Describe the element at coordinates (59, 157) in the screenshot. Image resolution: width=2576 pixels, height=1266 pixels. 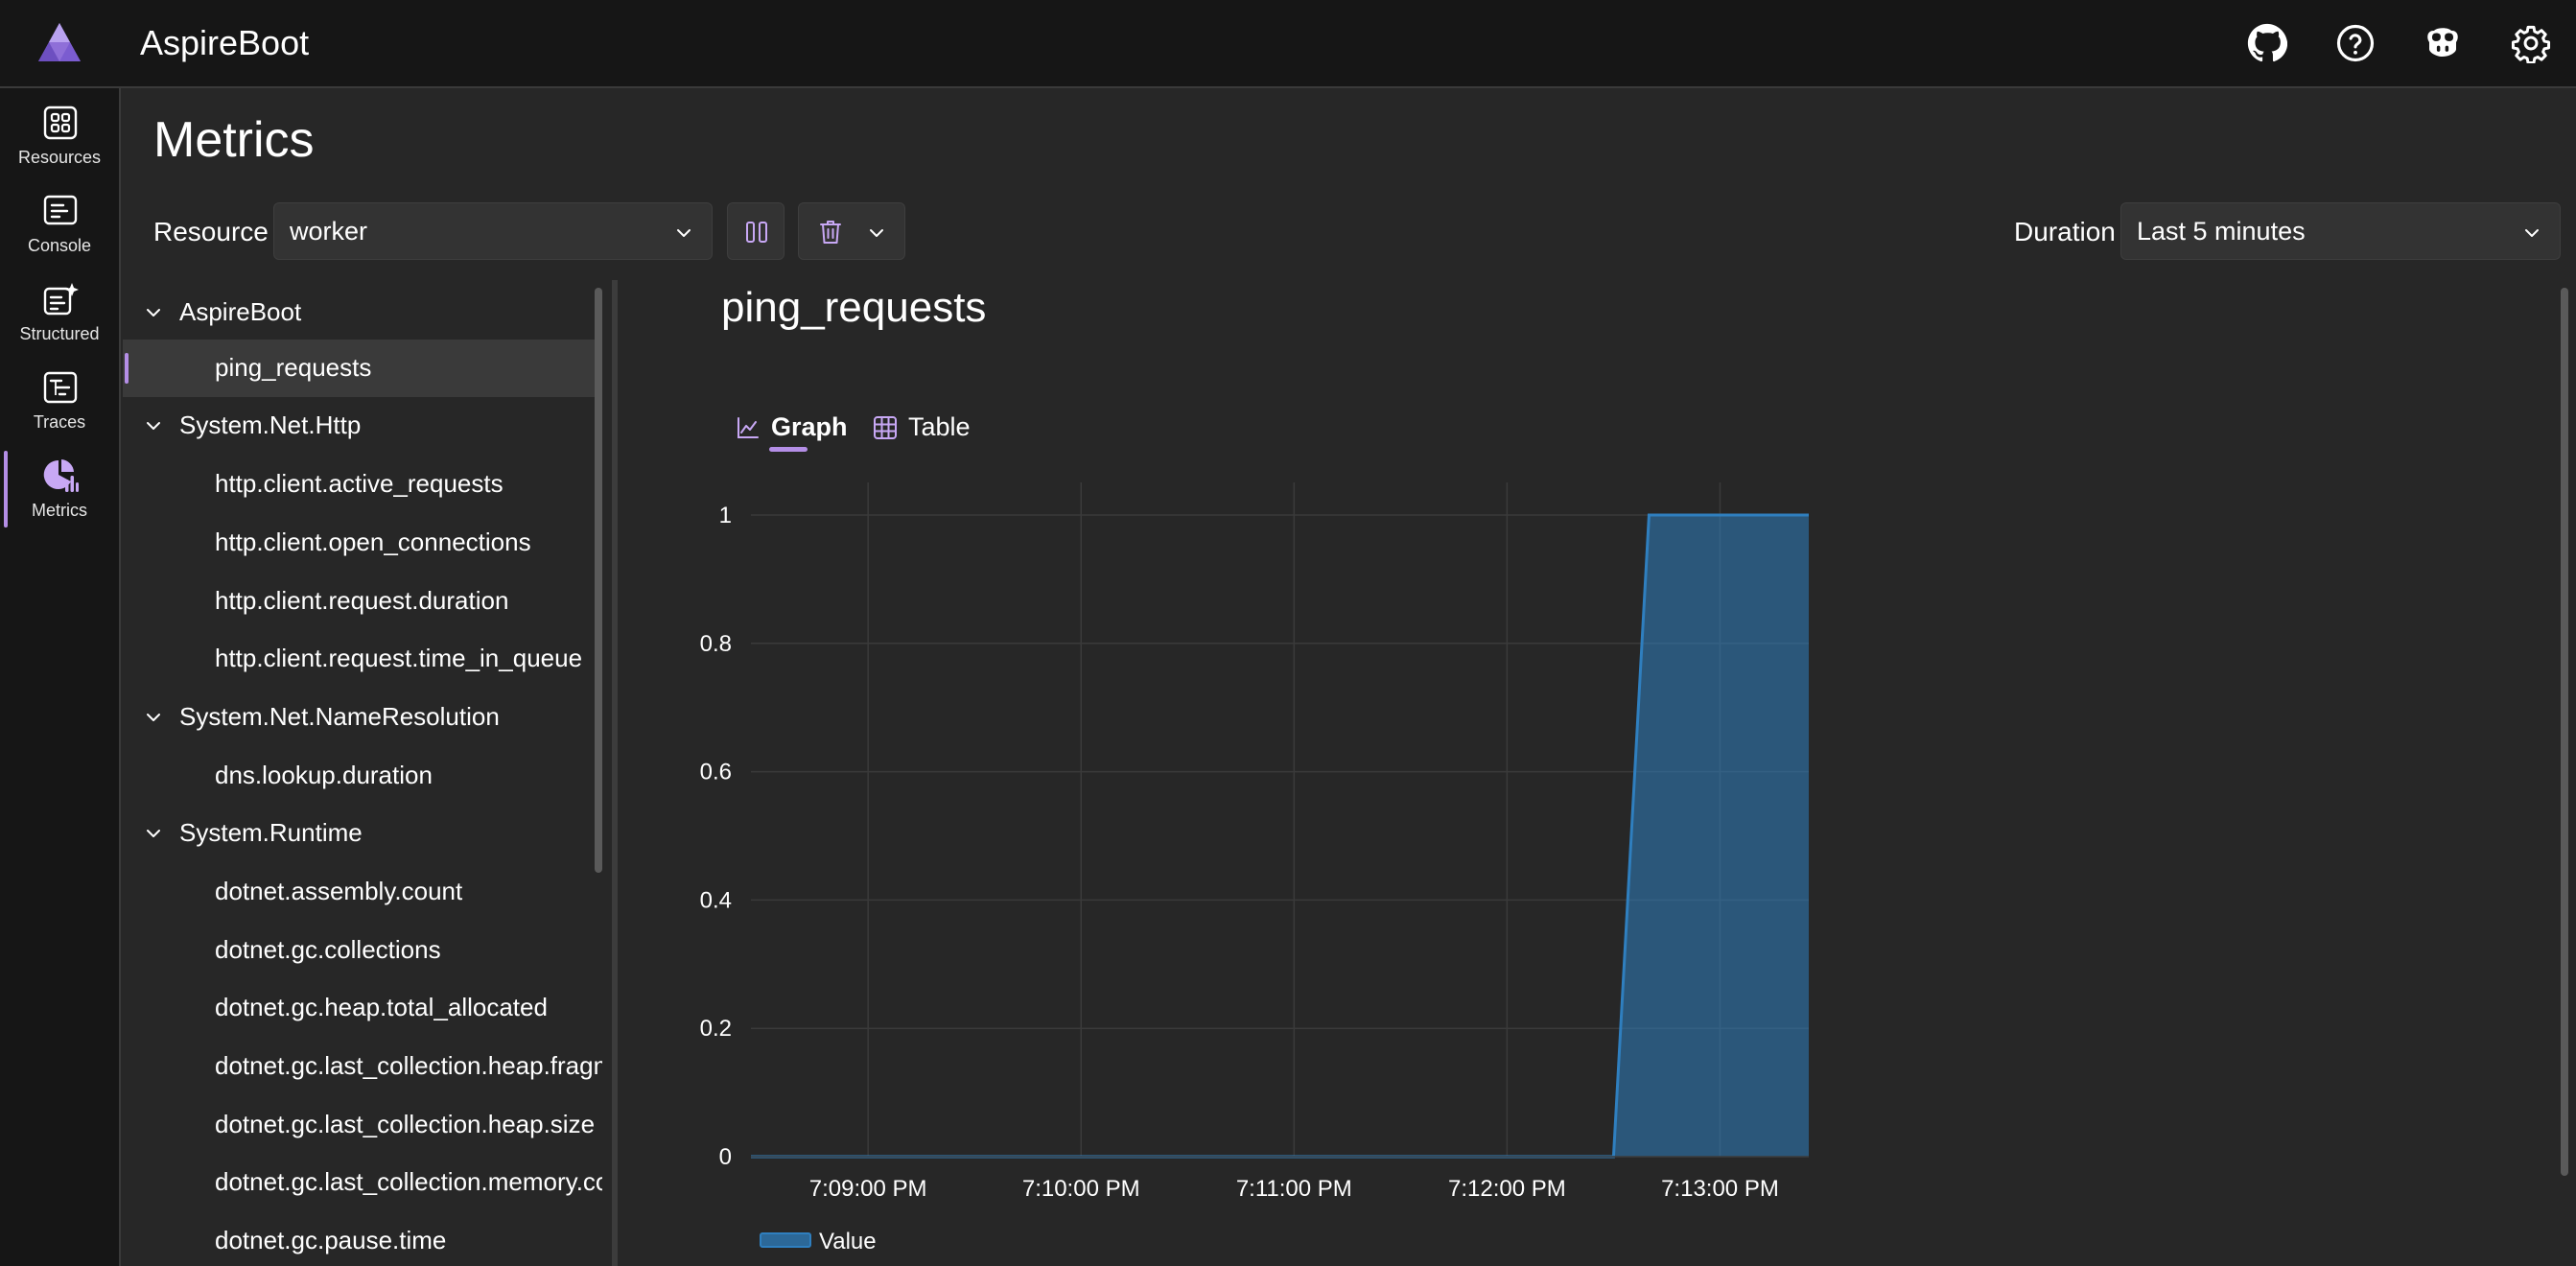
I see `nav-item-label: Resources` at that location.